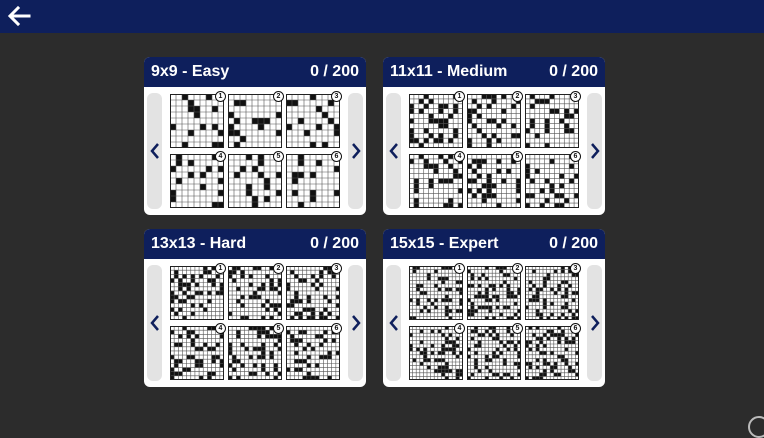 The width and height of the screenshot is (764, 438). I want to click on back-button, so click(19, 16).